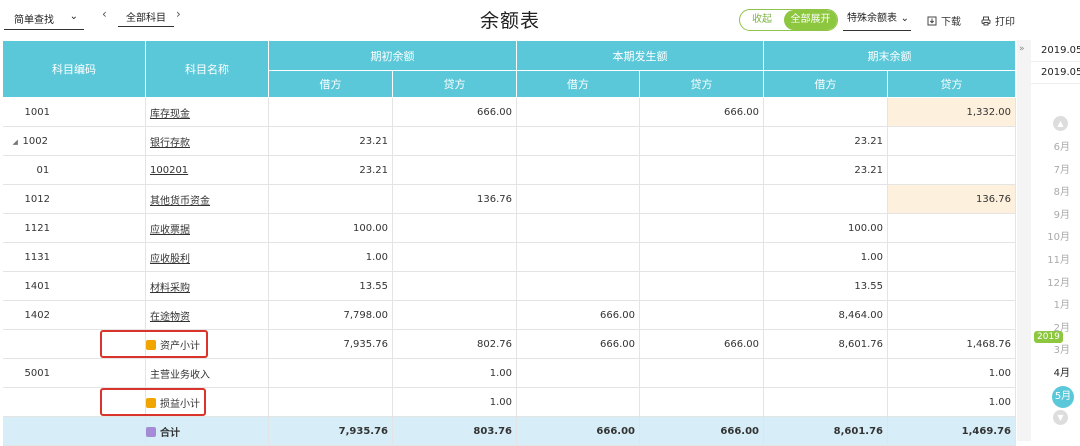 This screenshot has width=1080, height=446. I want to click on opening-debit: 7,935.76, so click(330, 344).